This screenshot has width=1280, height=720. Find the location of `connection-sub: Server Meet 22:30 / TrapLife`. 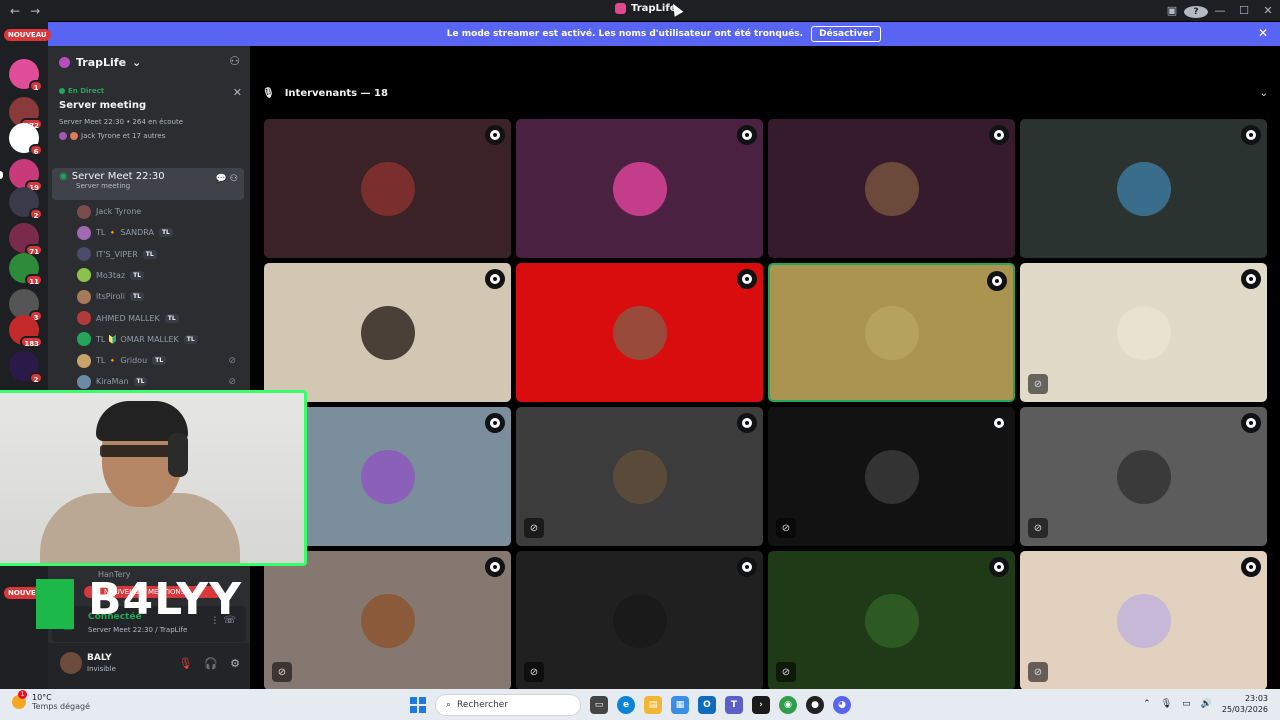

connection-sub: Server Meet 22:30 / TrapLife is located at coordinates (137, 630).